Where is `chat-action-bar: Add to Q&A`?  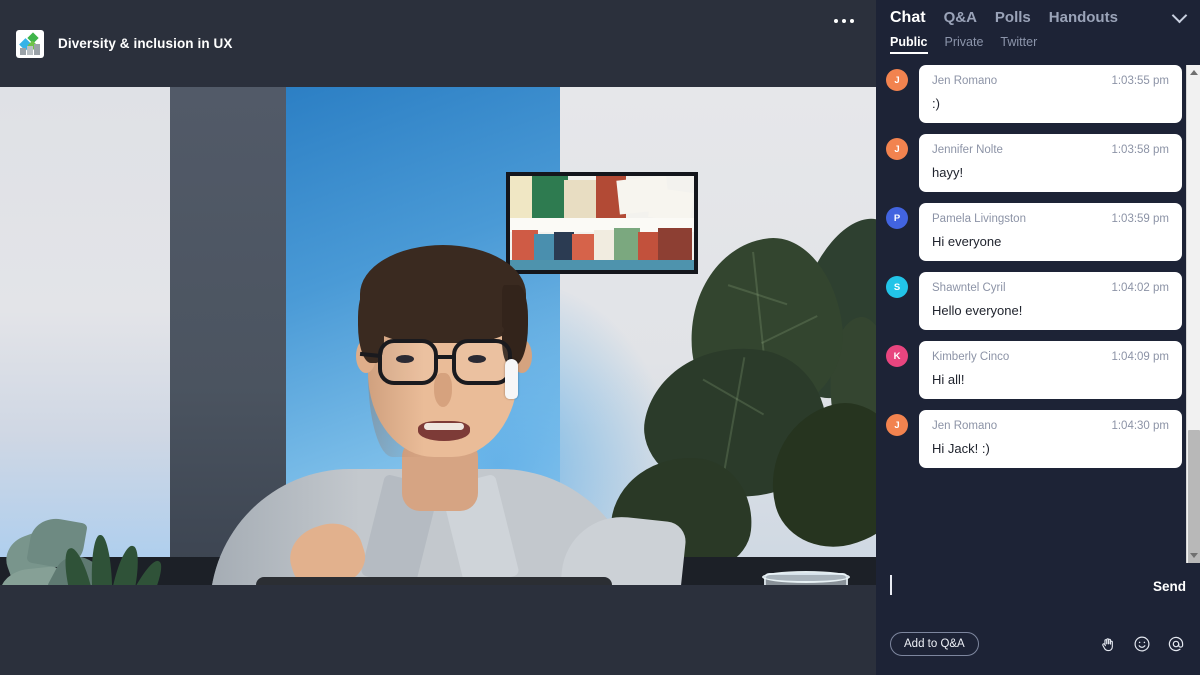 chat-action-bar: Add to Q&A is located at coordinates (1038, 644).